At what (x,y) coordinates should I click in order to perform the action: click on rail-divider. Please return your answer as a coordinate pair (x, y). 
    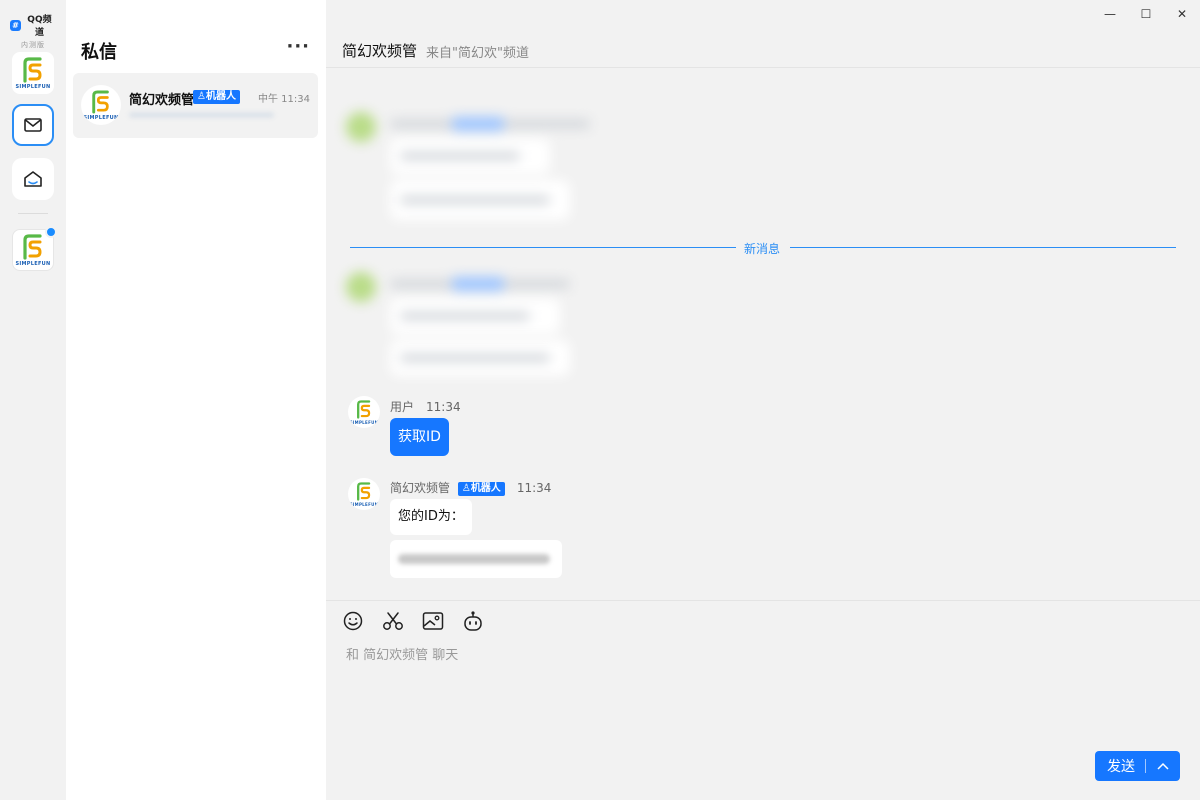
    Looking at the image, I should click on (33, 213).